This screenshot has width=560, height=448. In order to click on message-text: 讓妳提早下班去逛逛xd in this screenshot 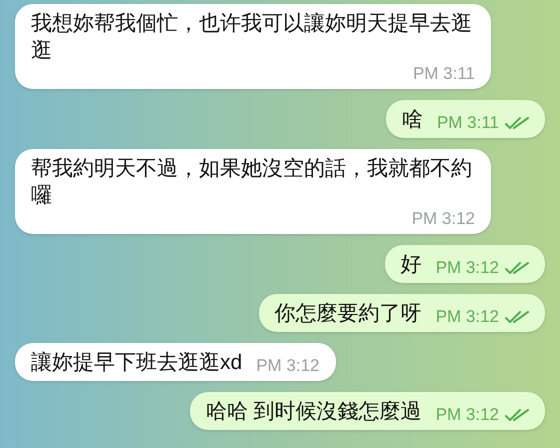, I will do `click(136, 363)`.